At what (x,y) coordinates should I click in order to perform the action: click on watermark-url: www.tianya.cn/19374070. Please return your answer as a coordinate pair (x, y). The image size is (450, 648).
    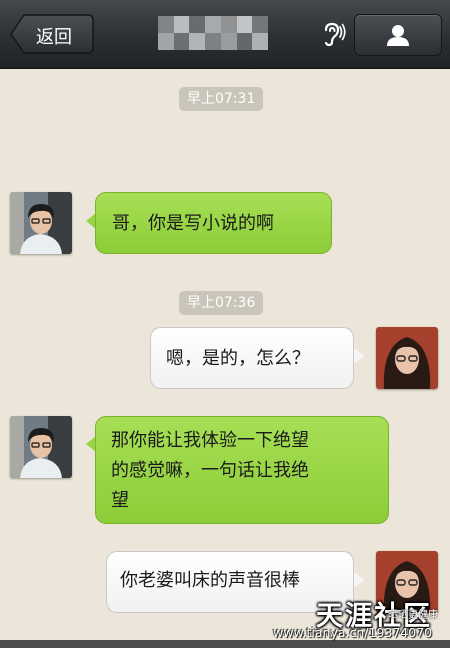
    Looking at the image, I should click on (353, 632).